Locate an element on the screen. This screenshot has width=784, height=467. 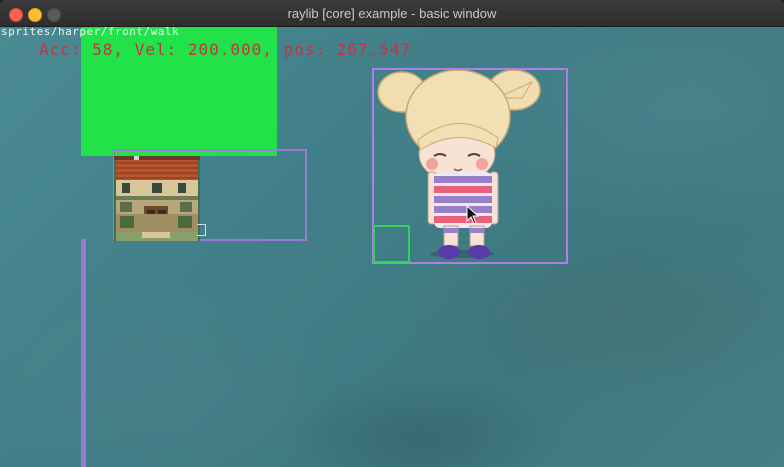
window-title: raylib [core] example - basic window is located at coordinates (392, 13).